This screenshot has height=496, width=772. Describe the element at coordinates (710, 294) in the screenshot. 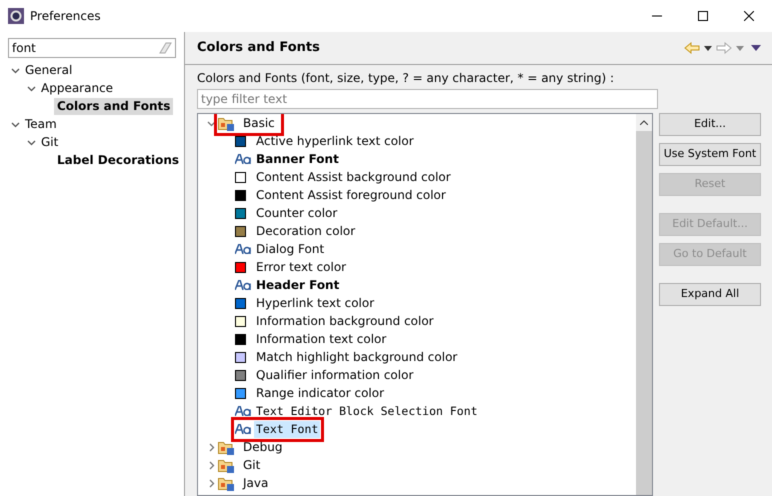

I see `action-button: Expand All` at that location.